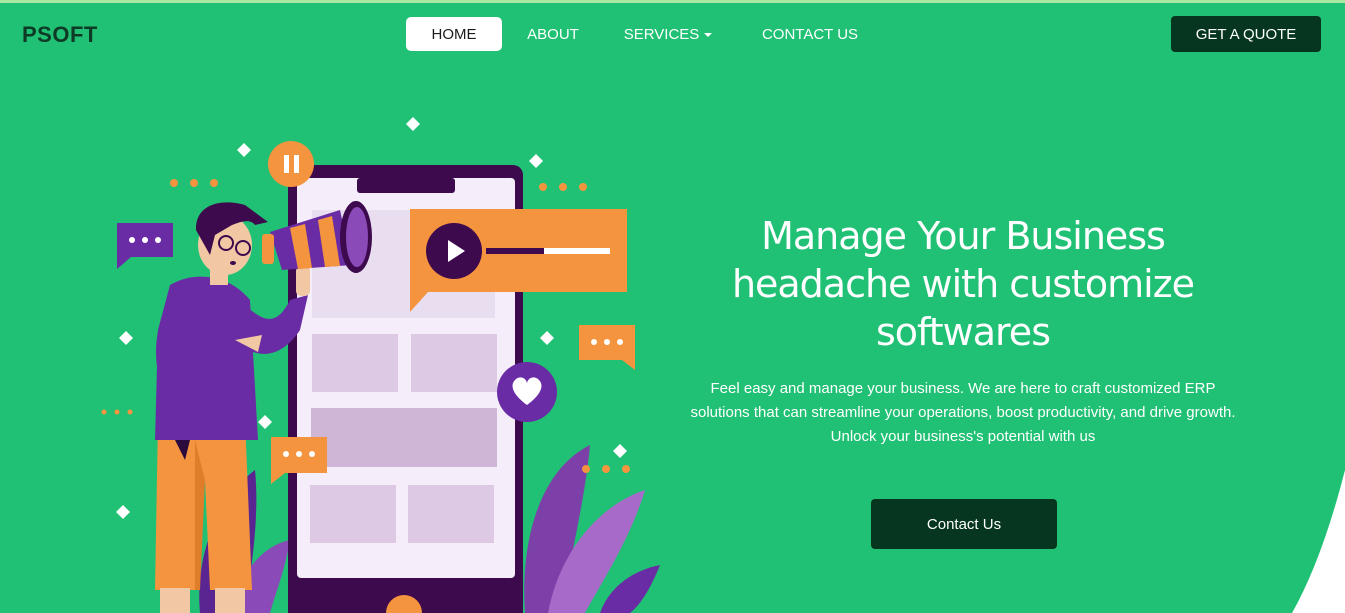  I want to click on contact-us-button: Contact Us, so click(964, 524).